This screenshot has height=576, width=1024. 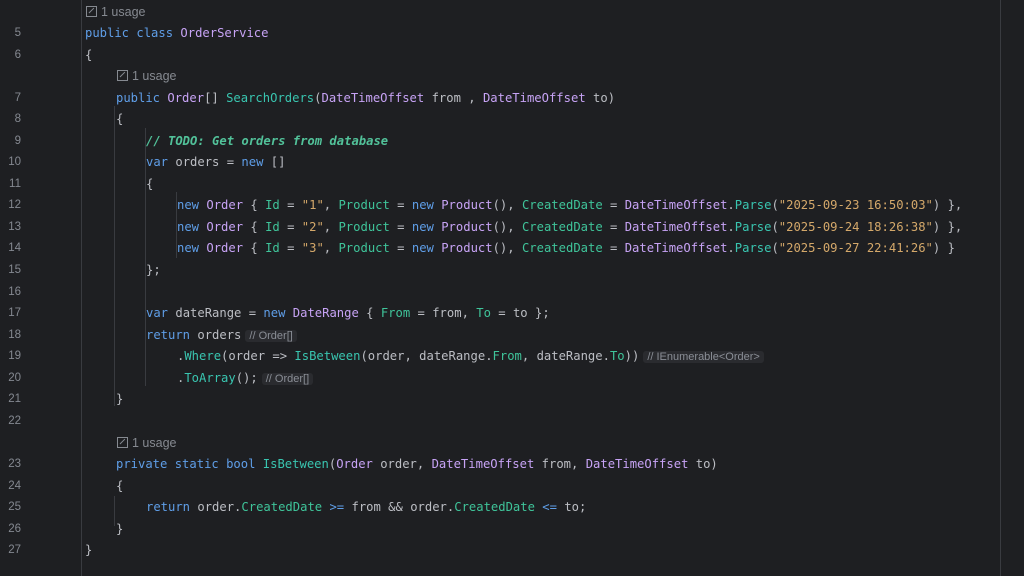 I want to click on class-declaration: public class OrderService, so click(x=177, y=33).